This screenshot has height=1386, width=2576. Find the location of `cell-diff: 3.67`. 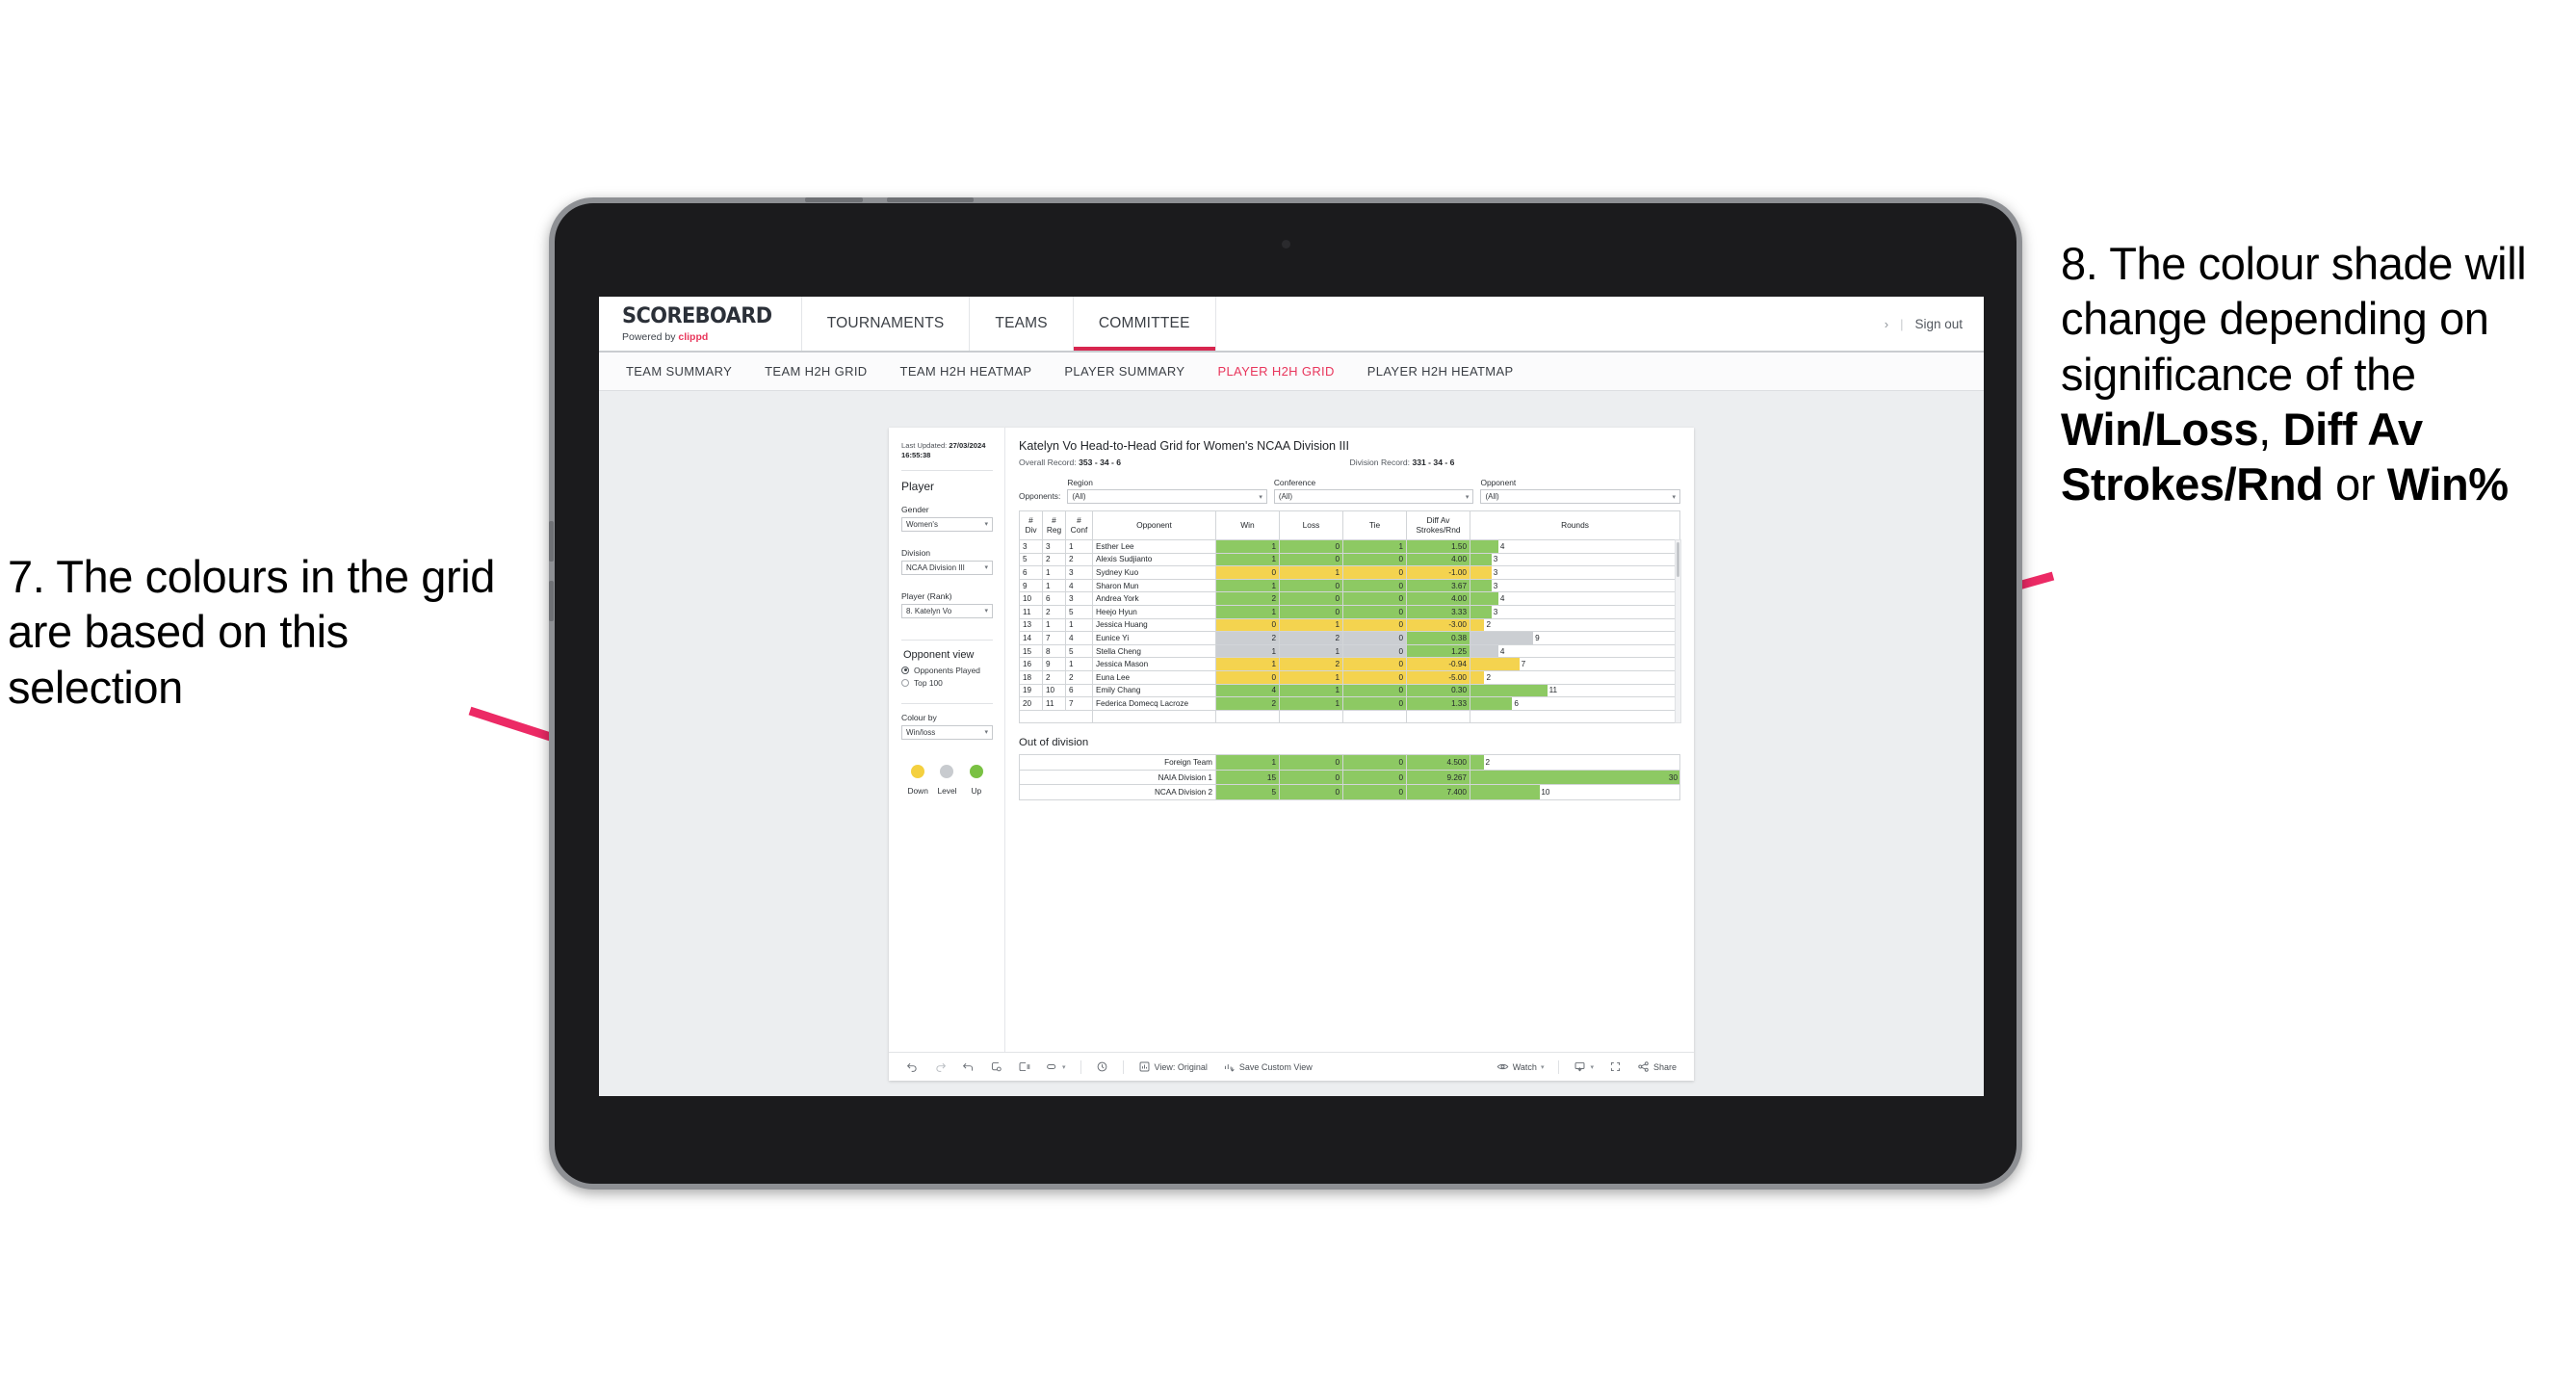

cell-diff: 3.67 is located at coordinates (1438, 585).